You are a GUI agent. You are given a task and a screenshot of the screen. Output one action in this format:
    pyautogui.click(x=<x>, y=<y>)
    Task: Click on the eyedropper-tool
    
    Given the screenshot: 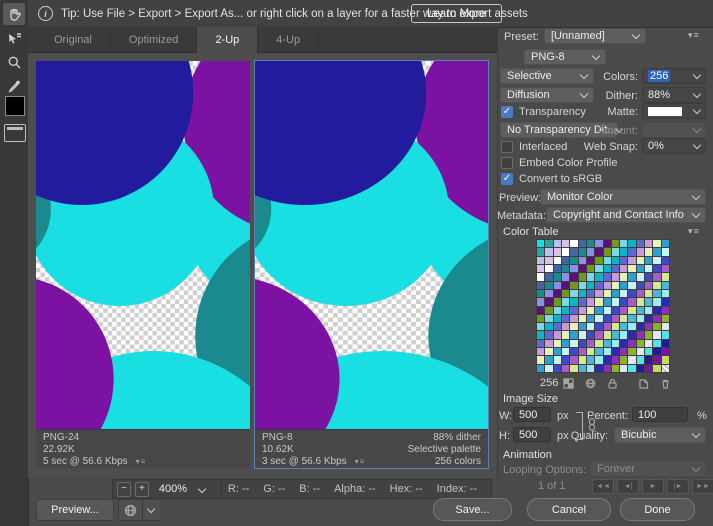 What is the action you would take?
    pyautogui.click(x=14, y=86)
    